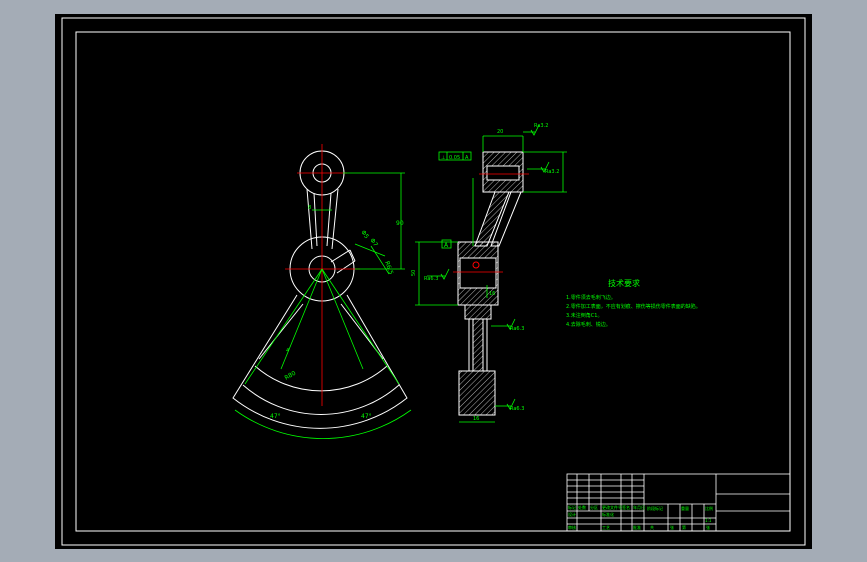 This screenshot has width=867, height=562. I want to click on title-block-frame, so click(678, 502).